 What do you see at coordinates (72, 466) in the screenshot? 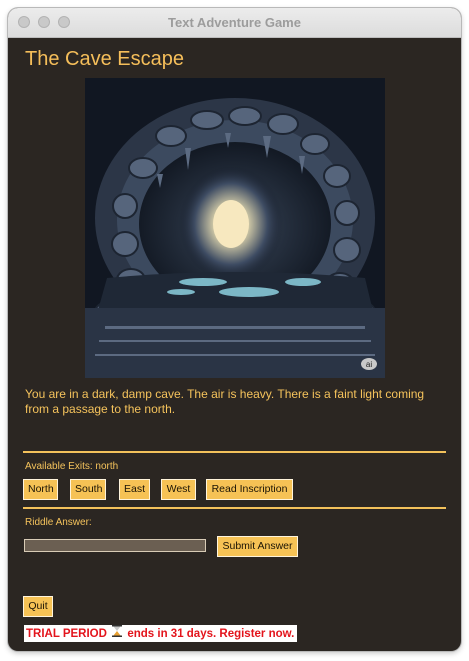
I see `available-exits-label: Available Exits: north` at bounding box center [72, 466].